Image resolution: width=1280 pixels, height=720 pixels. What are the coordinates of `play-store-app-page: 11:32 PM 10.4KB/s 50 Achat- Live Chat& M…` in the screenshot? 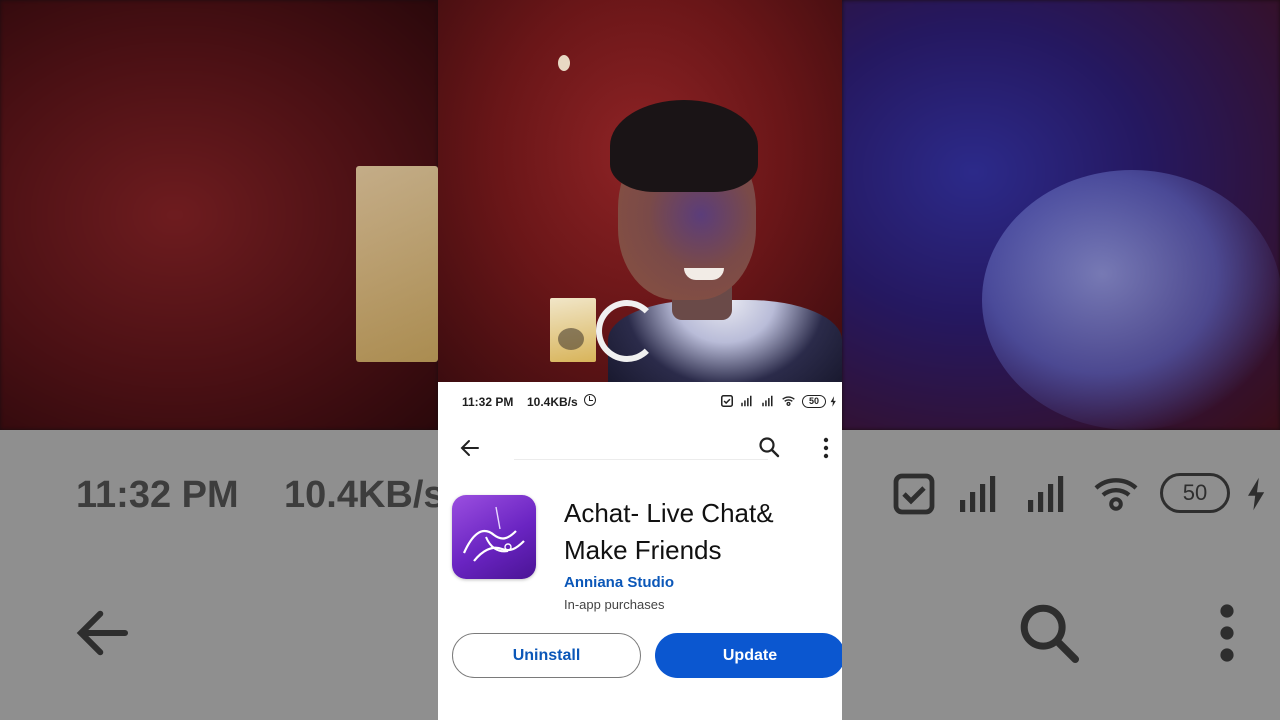 It's located at (640, 551).